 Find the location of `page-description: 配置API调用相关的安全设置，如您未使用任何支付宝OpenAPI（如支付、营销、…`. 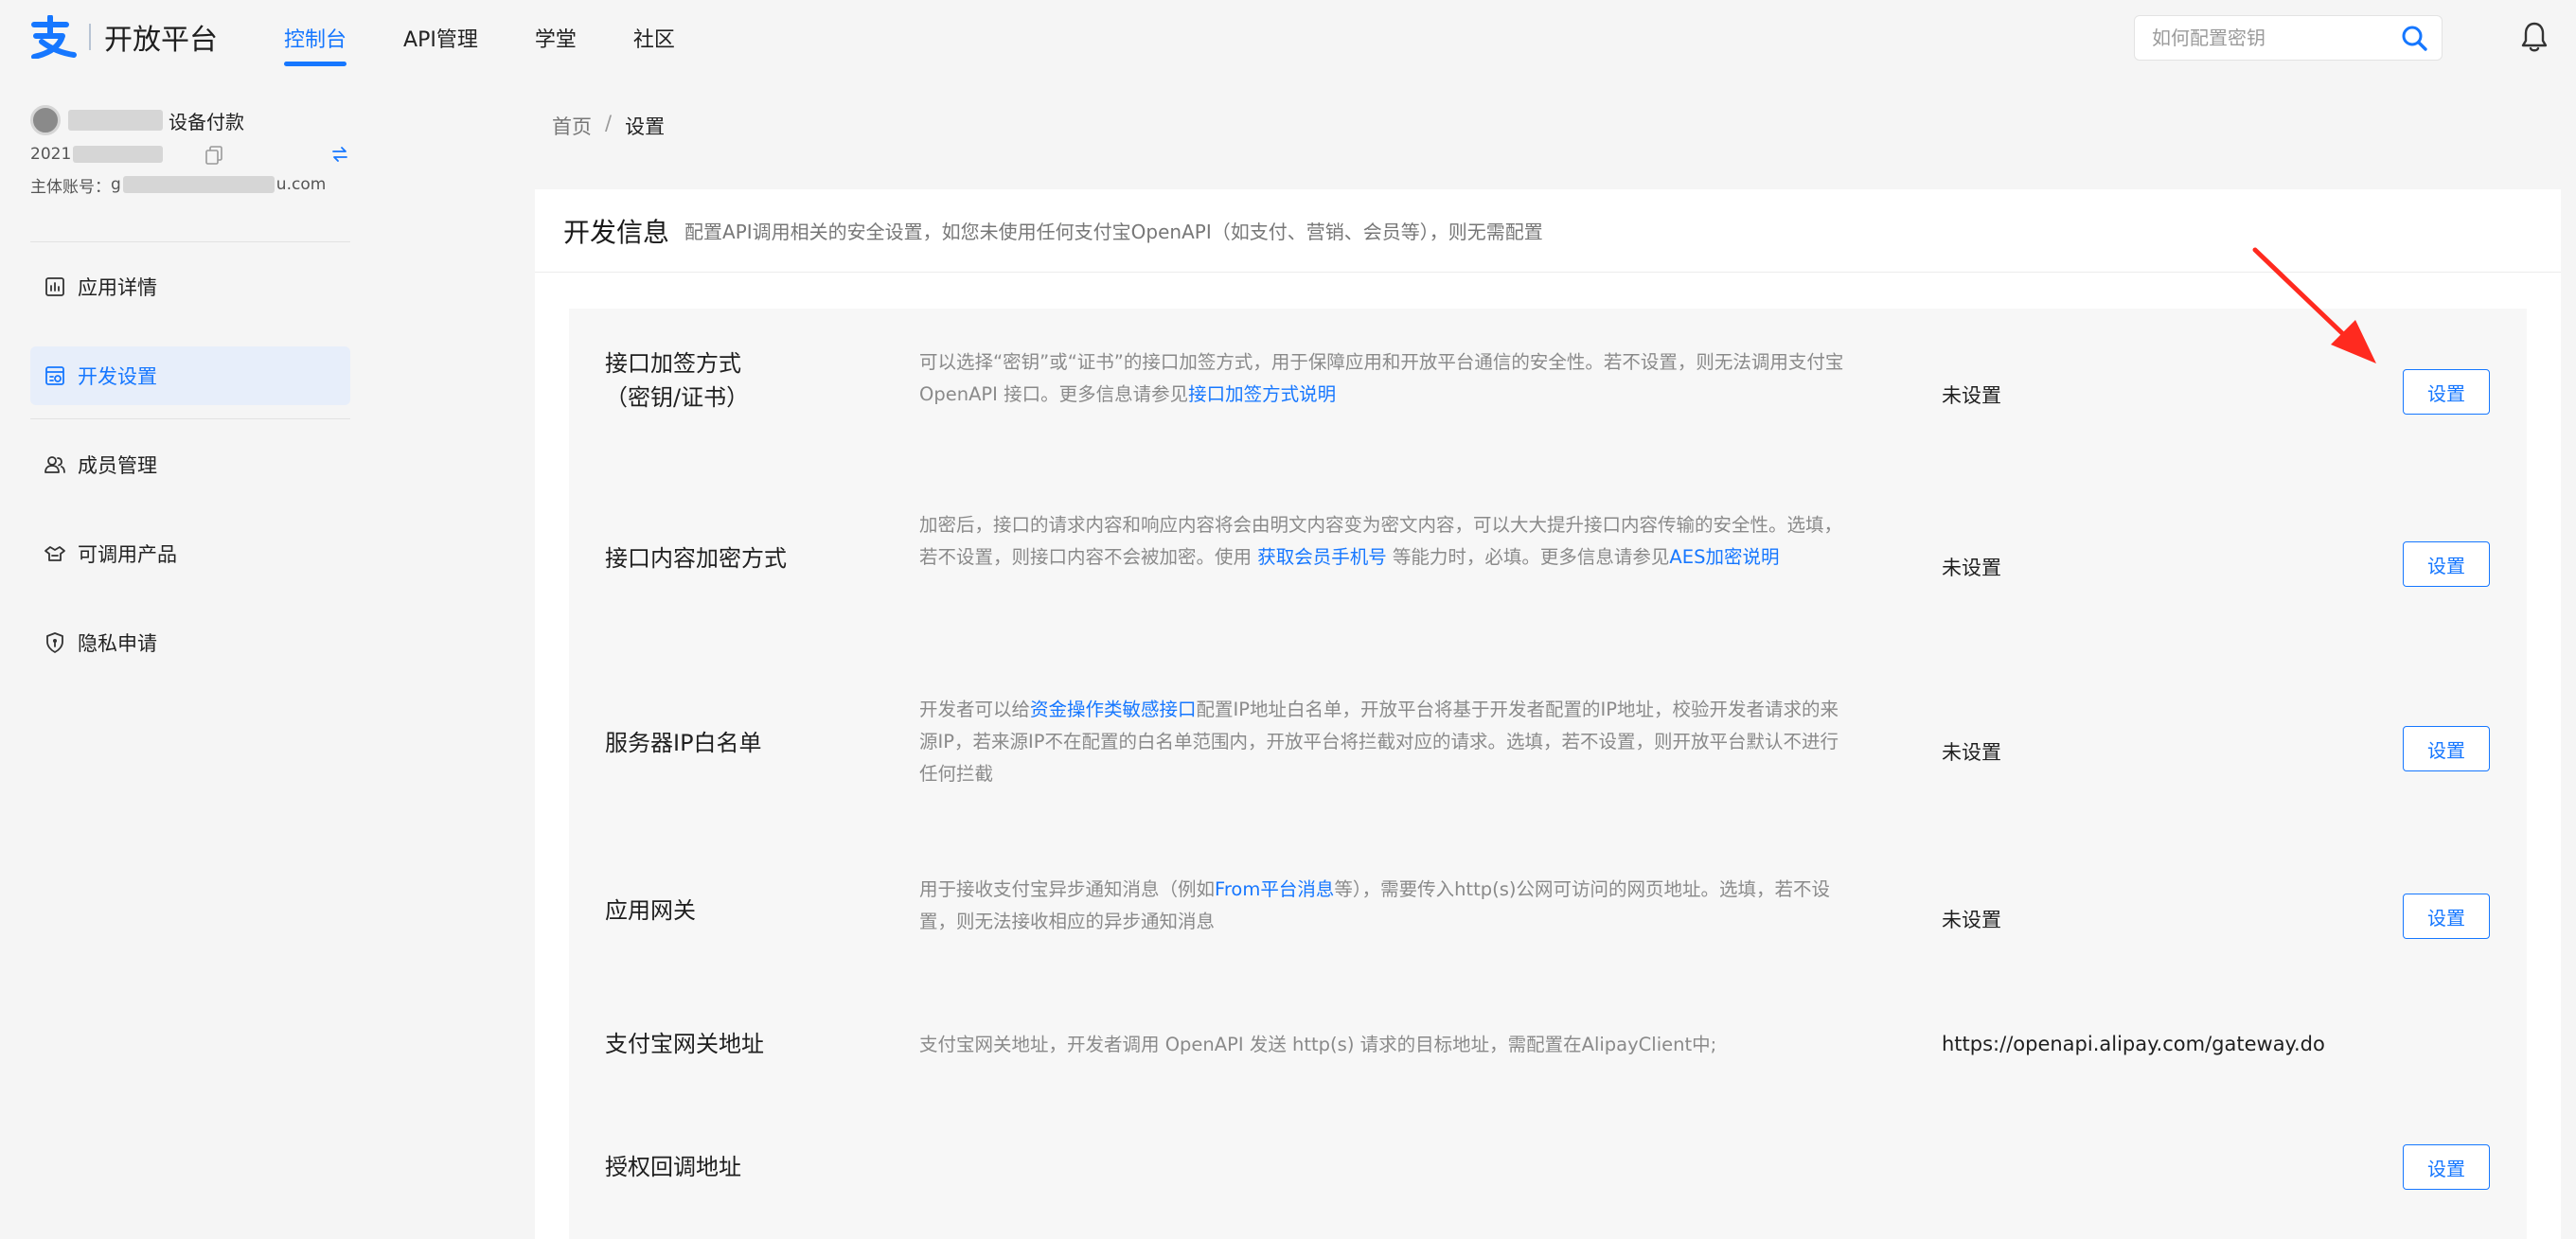

page-description: 配置API调用相关的安全设置，如您未使用任何支付宝OpenAPI（如支付、营销、… is located at coordinates (1113, 232).